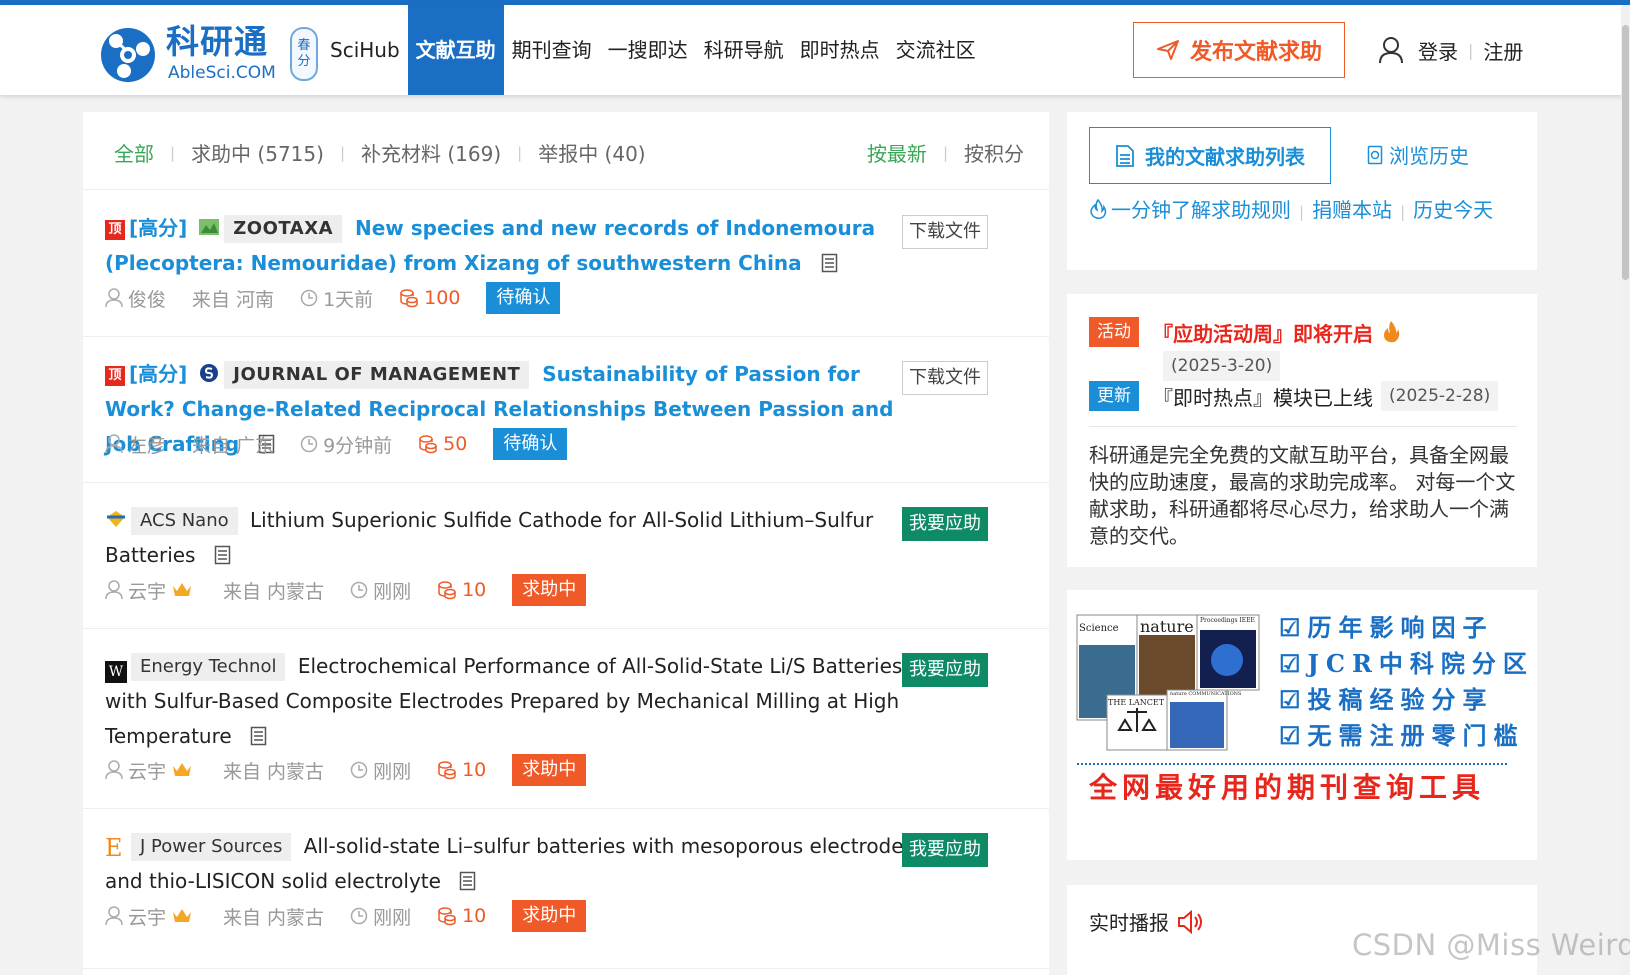 The image size is (1630, 975). Describe the element at coordinates (1625, 152) in the screenshot. I see `scrollbar-thumb` at that location.